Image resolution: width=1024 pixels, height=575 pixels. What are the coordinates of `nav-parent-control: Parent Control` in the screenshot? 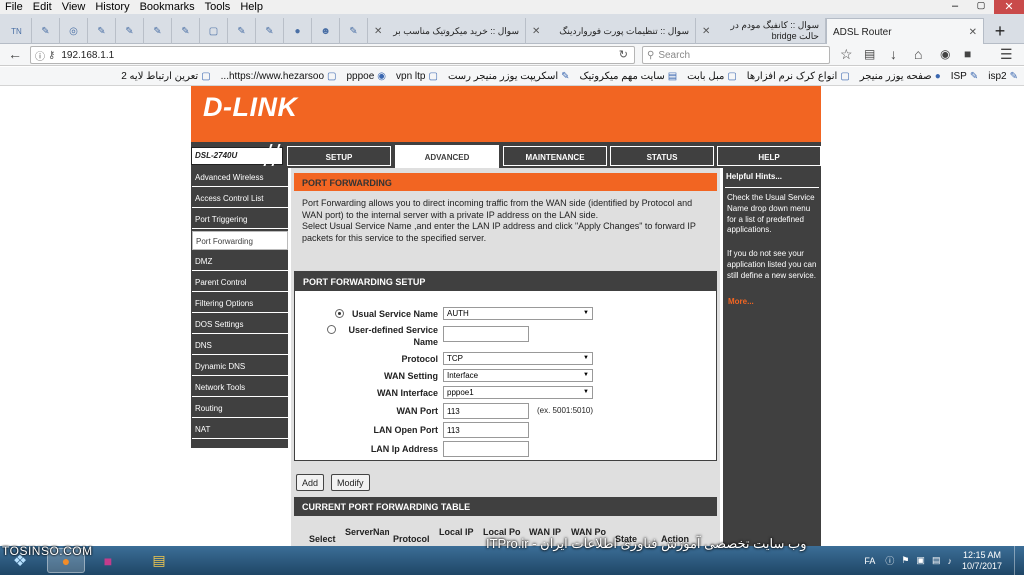 It's located at (240, 282).